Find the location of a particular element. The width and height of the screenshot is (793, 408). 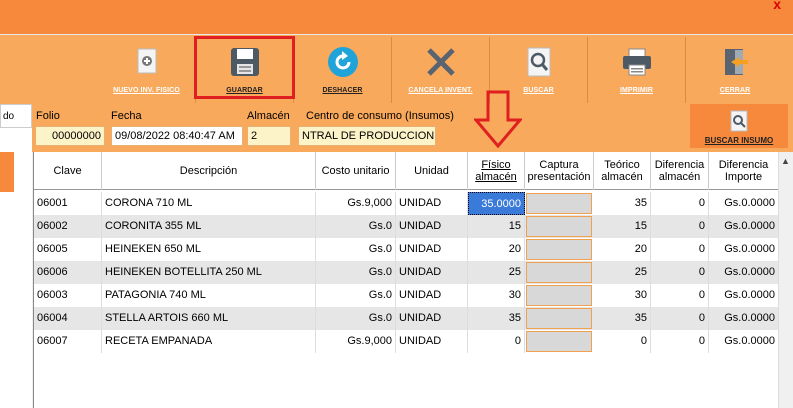

cell-teorico-almacen: 20 is located at coordinates (622, 249).